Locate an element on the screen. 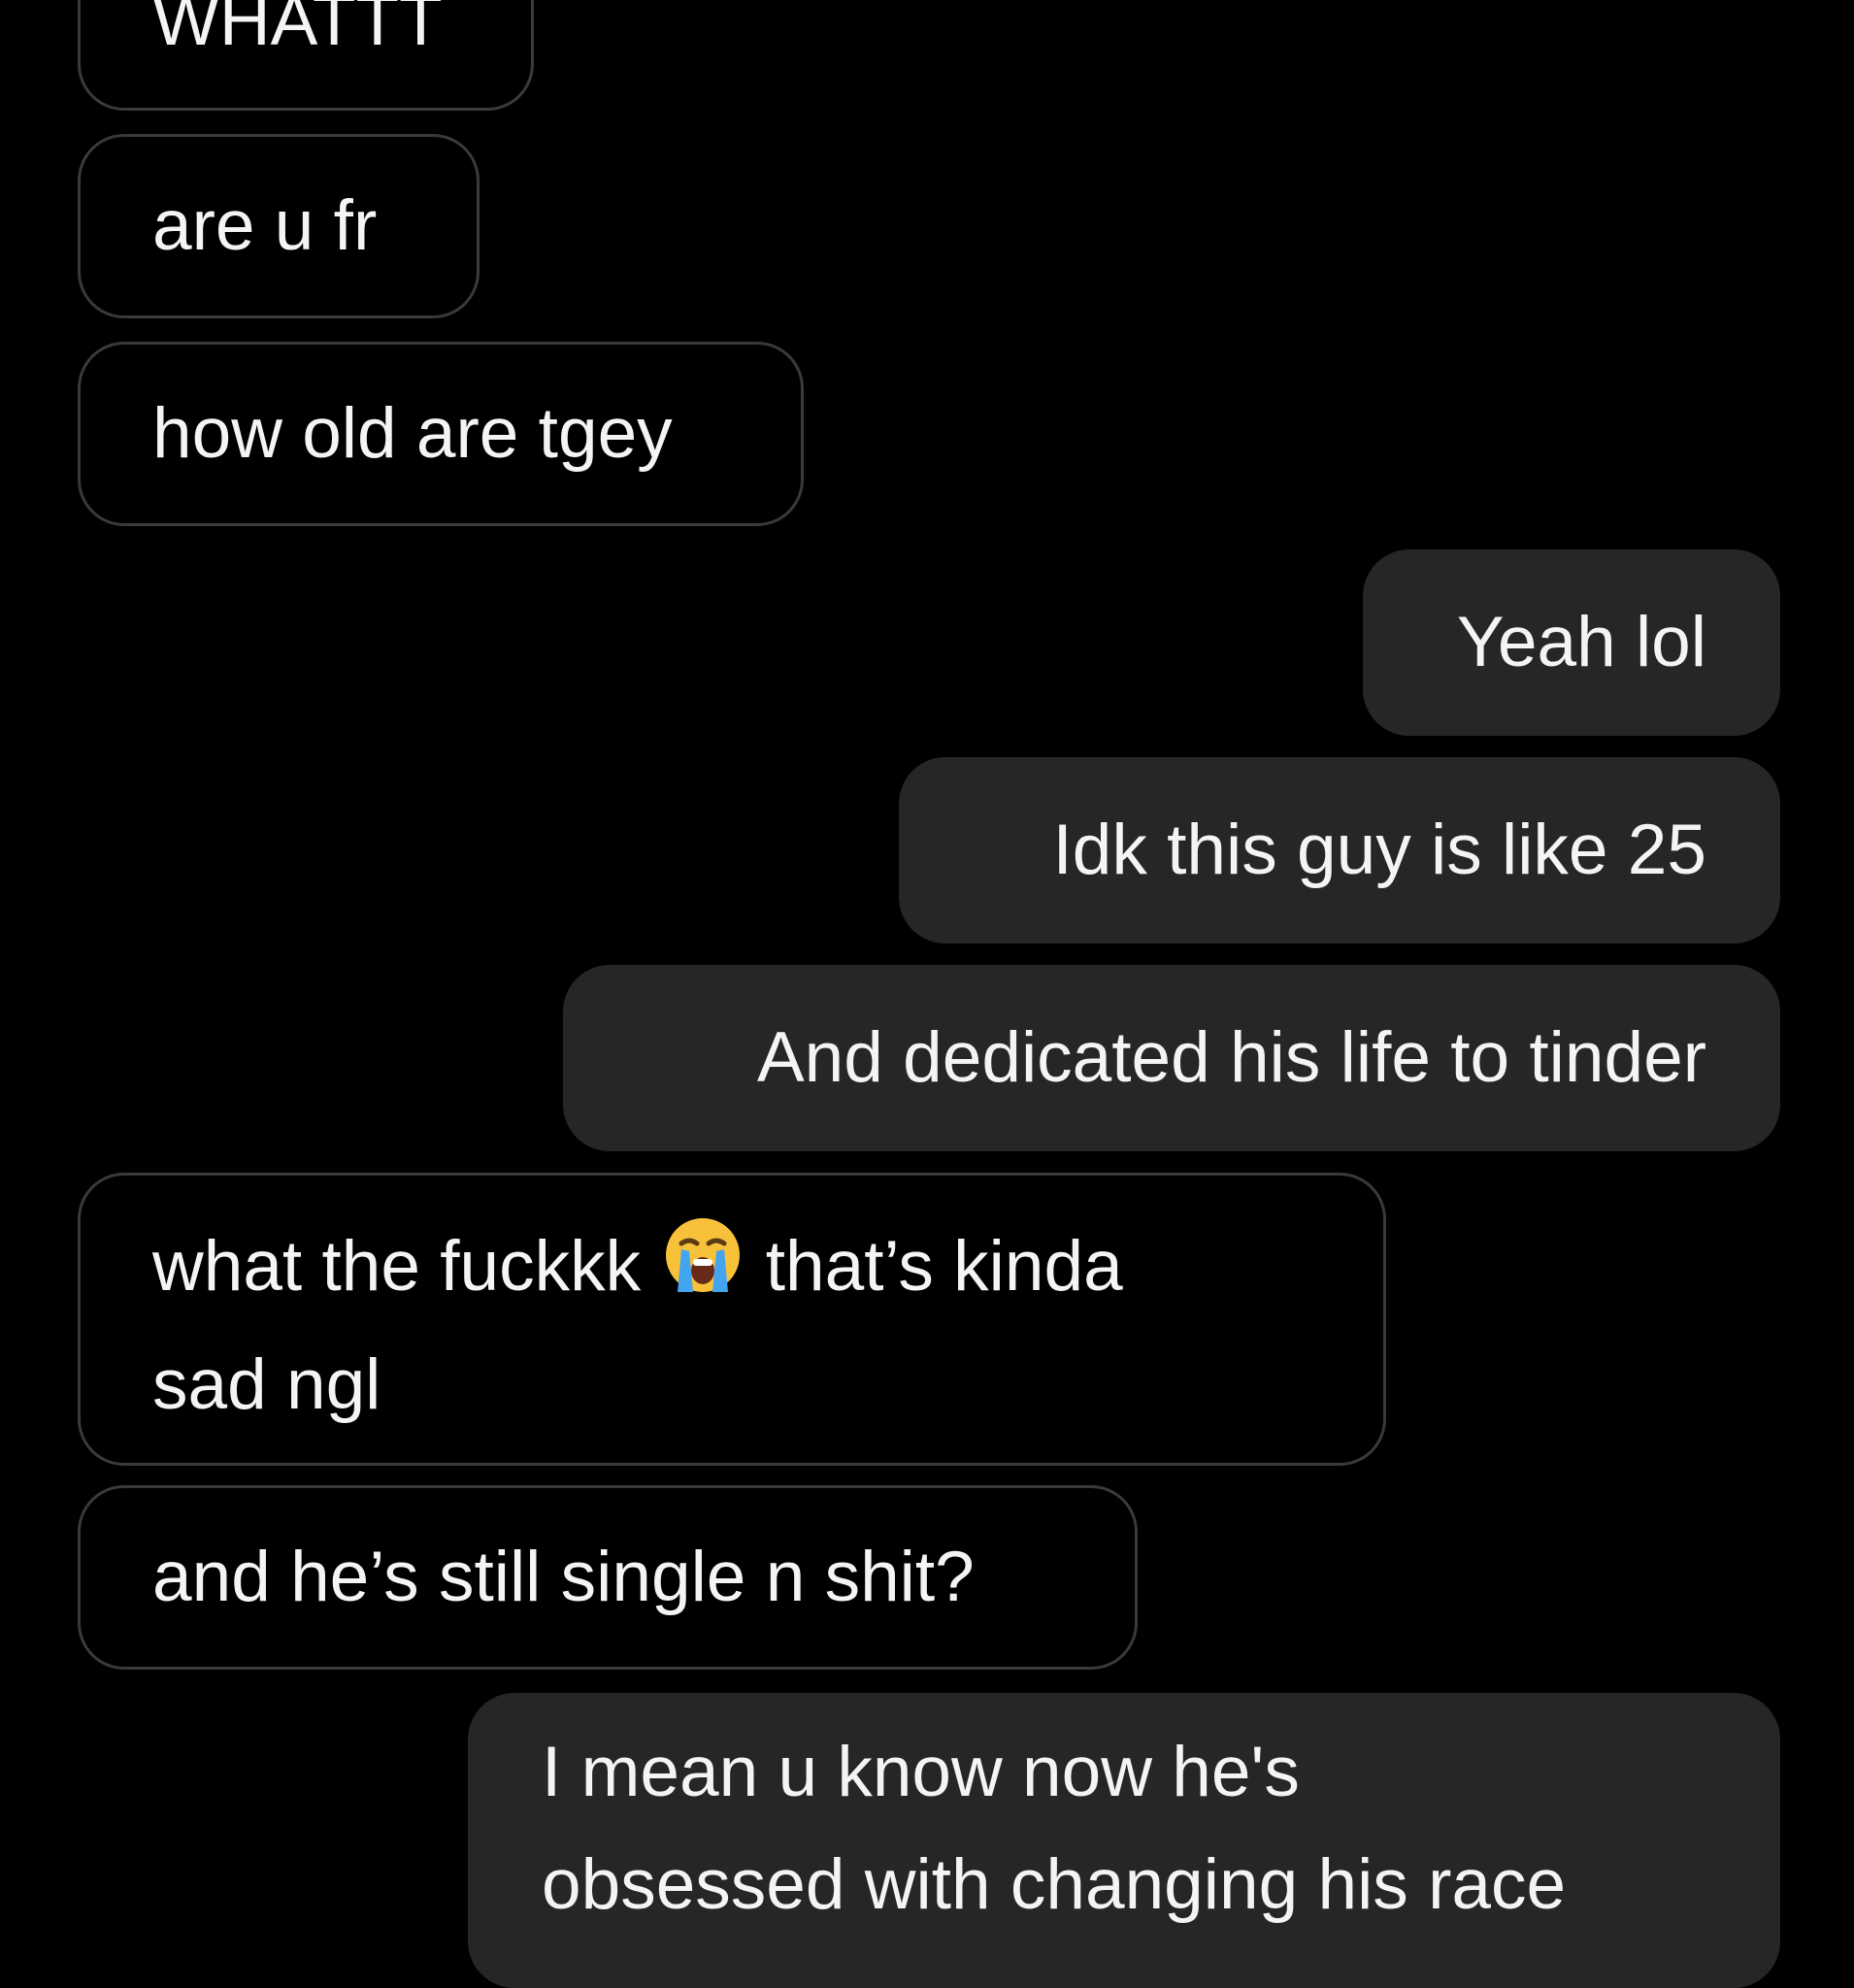  message-line: what the fuckkk that’s kinda is located at coordinates (767, 1271).